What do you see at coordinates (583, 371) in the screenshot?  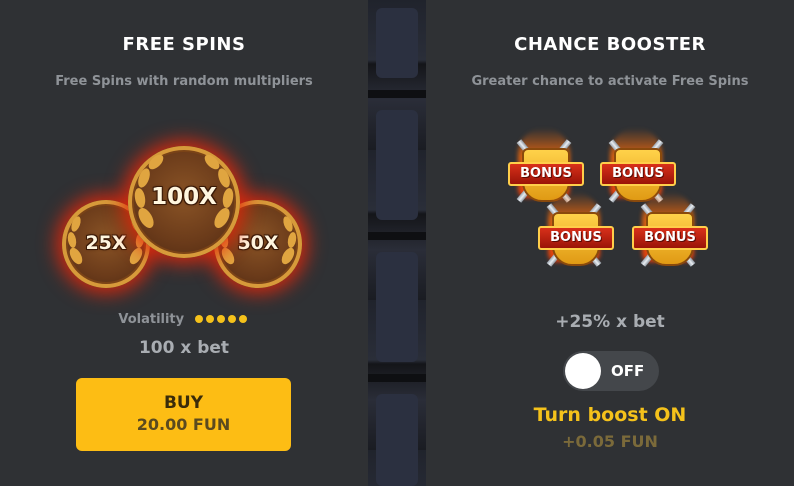 I see `toggle-knob` at bounding box center [583, 371].